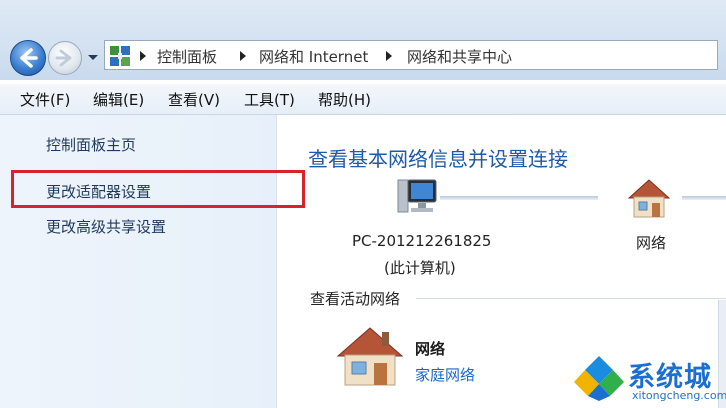  I want to click on address-bar: 控制面板 网络和 Internet 网络和共享中心, so click(411, 55).